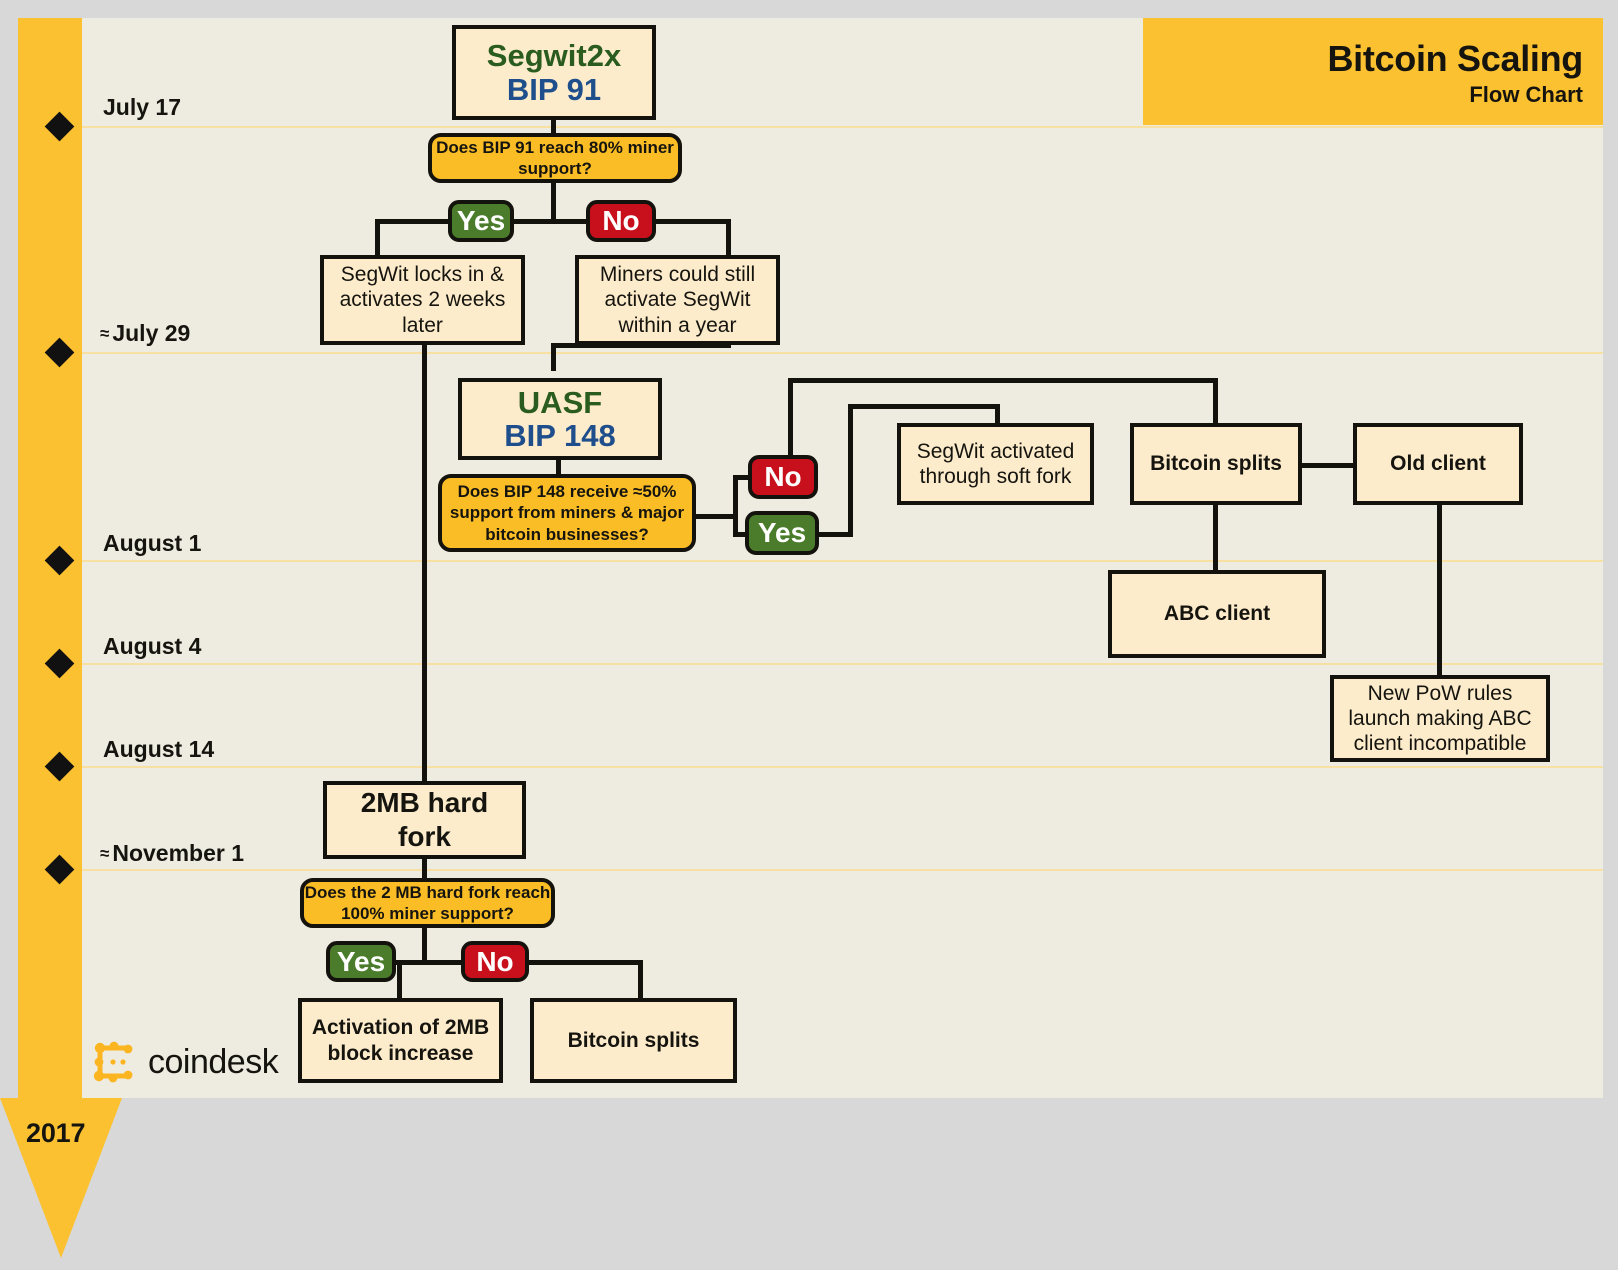 This screenshot has width=1618, height=1270. I want to click on coindesk-logo: coindesk, so click(185, 1062).